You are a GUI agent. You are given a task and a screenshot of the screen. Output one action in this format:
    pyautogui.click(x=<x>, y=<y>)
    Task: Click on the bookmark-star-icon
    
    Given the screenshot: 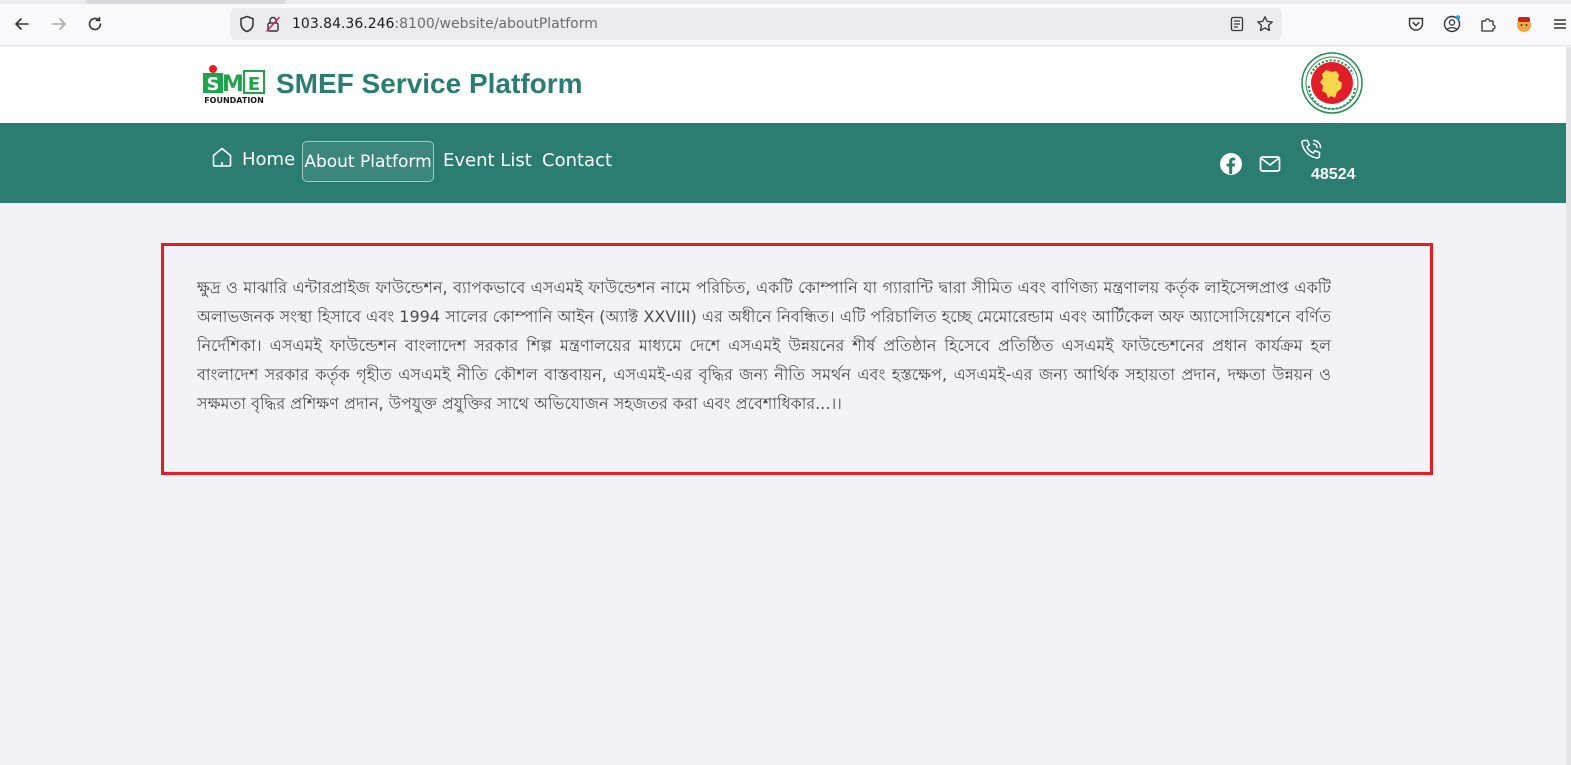 What is the action you would take?
    pyautogui.click(x=1265, y=24)
    